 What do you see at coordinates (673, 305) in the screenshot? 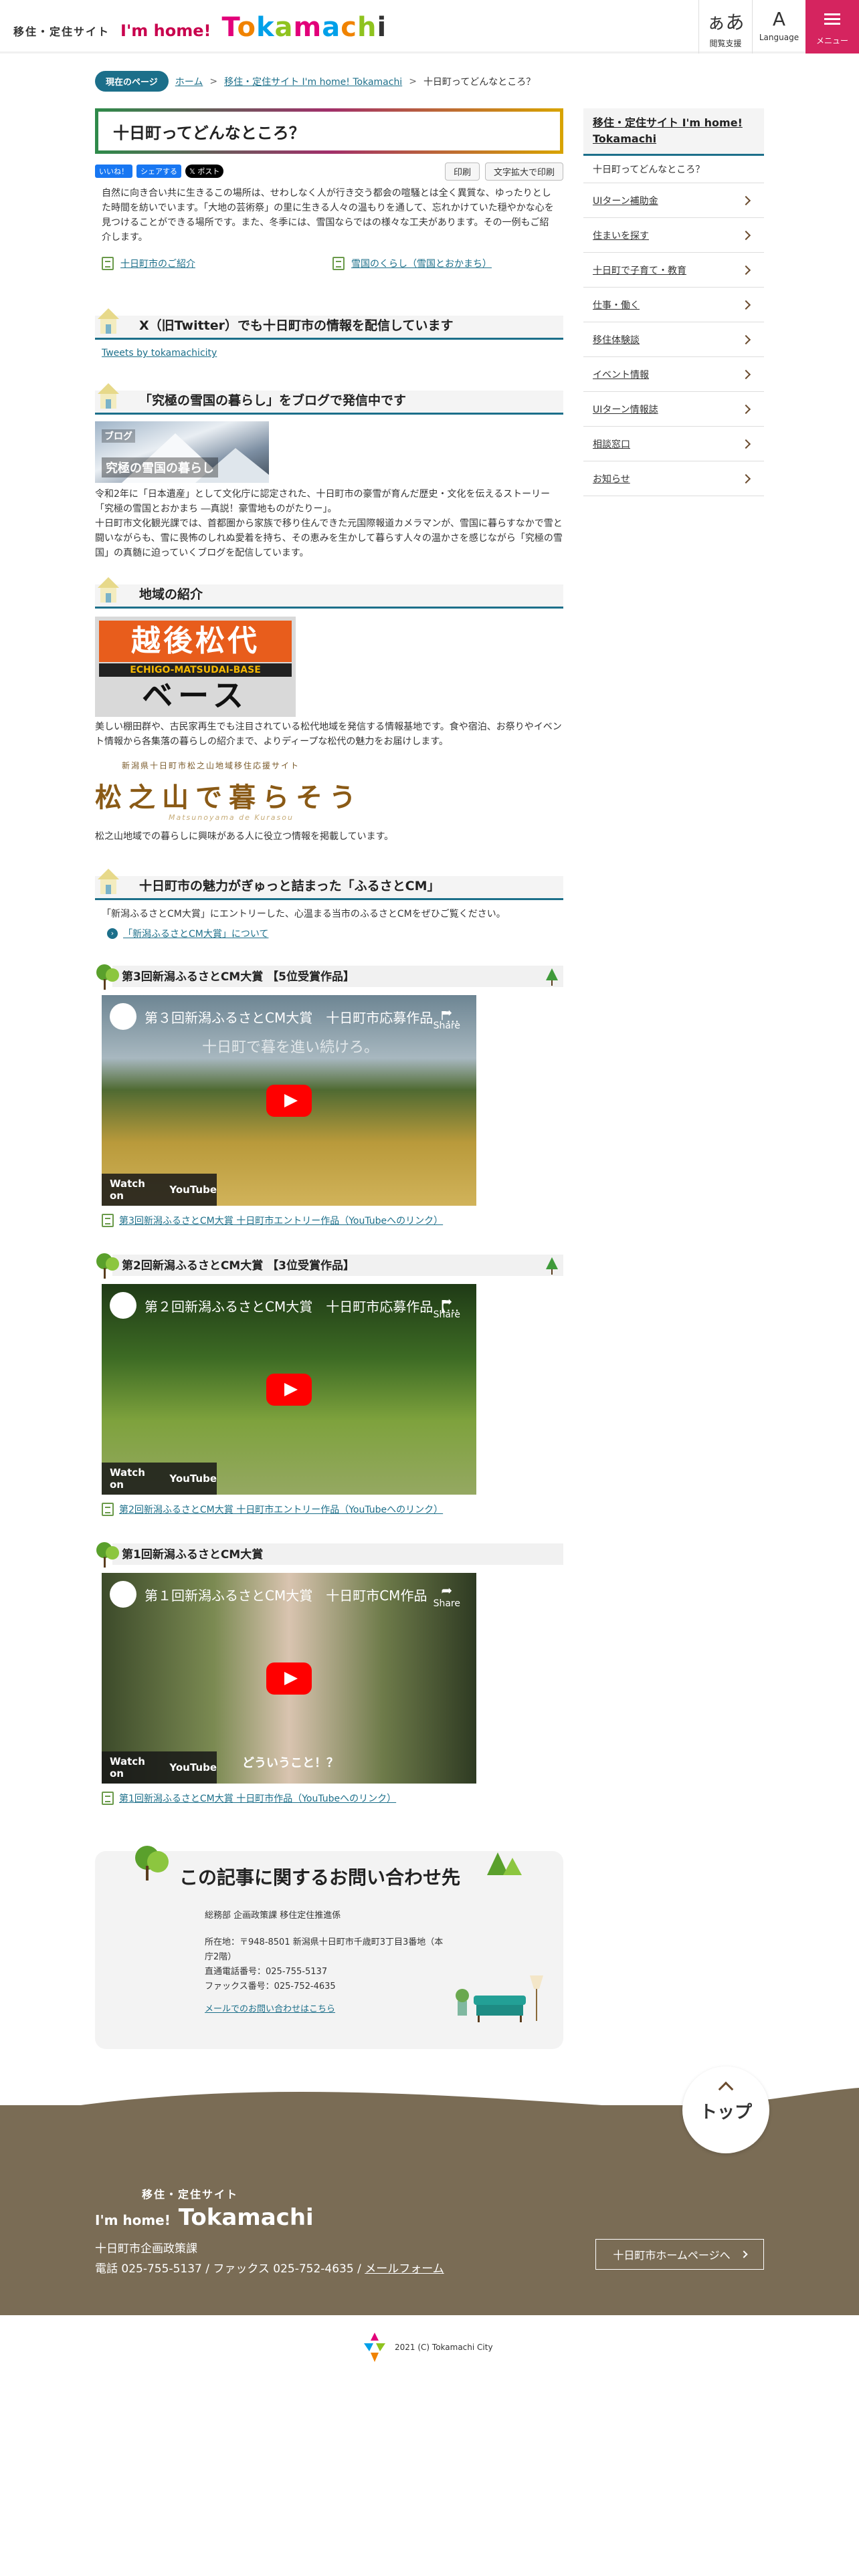
I see `sidebar-item-work: 仕事・働く` at bounding box center [673, 305].